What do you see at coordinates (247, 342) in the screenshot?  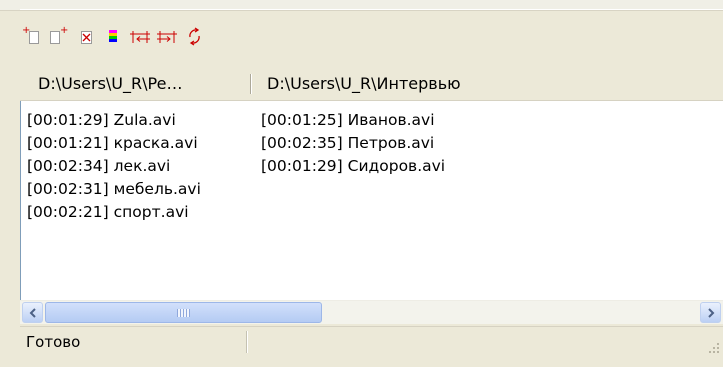 I see `status-divider` at bounding box center [247, 342].